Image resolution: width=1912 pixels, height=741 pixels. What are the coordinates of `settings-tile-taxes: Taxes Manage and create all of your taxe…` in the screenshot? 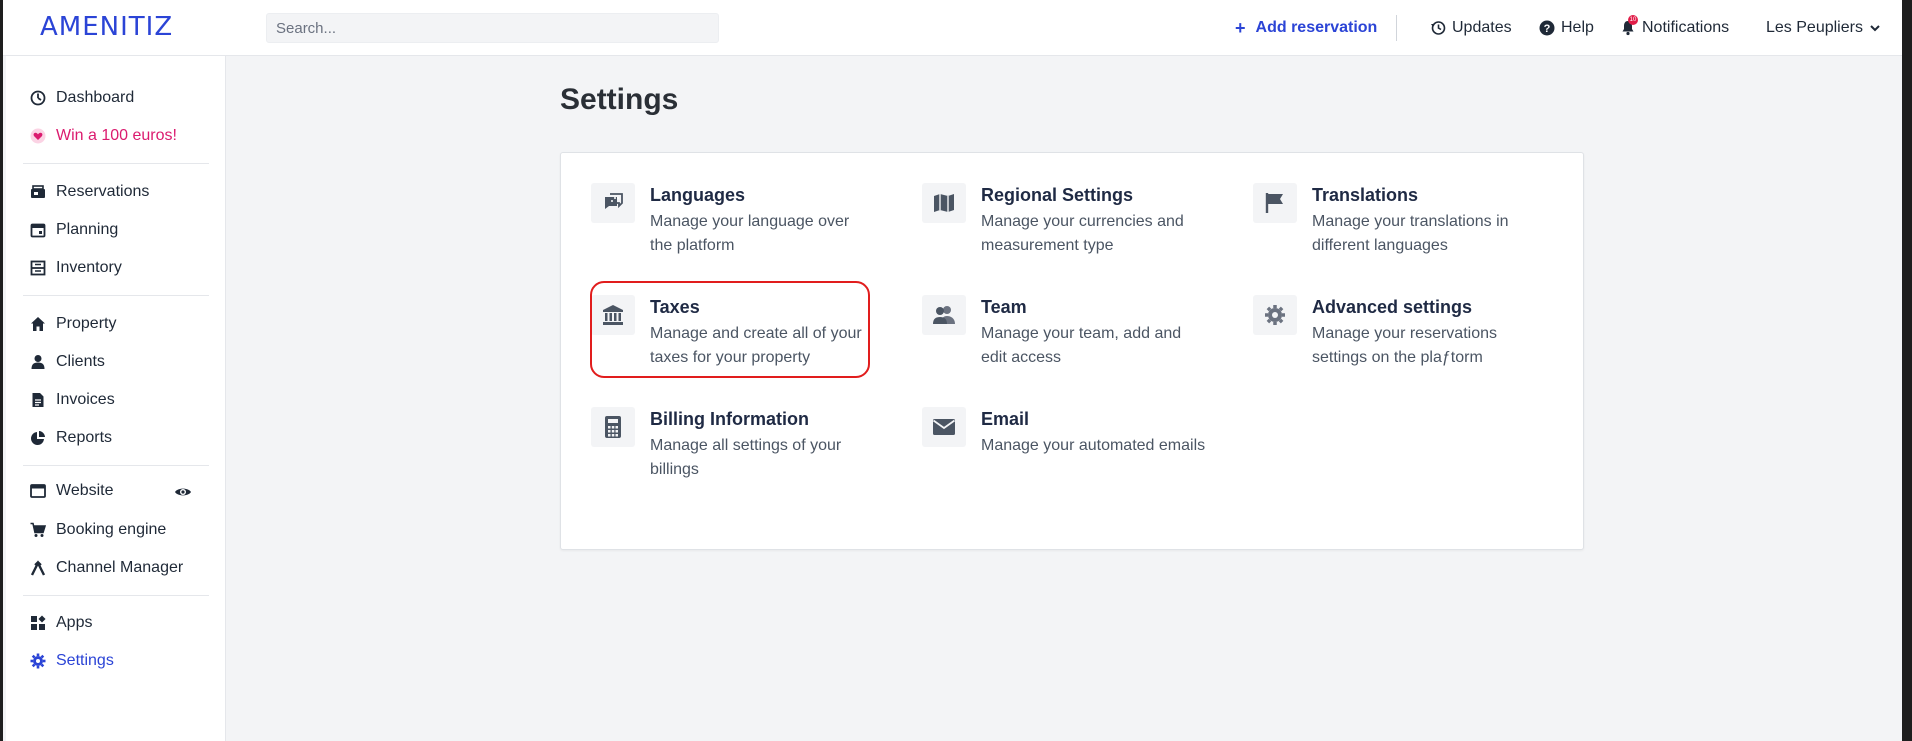 It's located at (711, 315).